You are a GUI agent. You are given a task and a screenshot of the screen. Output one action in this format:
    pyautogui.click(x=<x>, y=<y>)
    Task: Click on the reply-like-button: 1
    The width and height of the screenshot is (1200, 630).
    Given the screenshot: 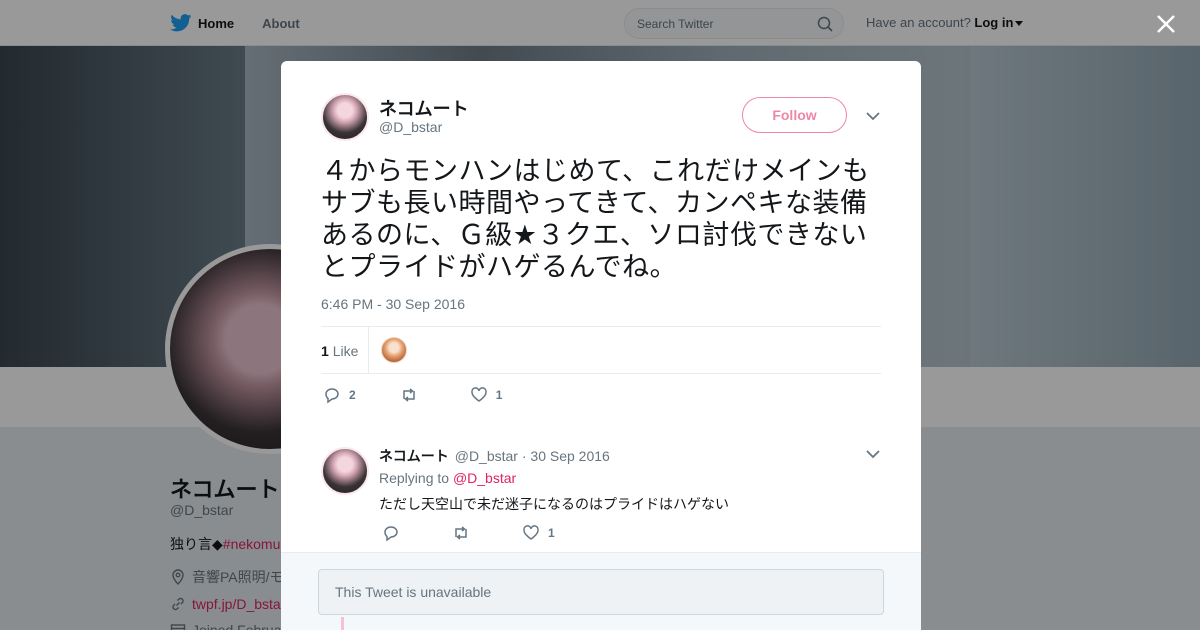 What is the action you would take?
    pyautogui.click(x=538, y=533)
    